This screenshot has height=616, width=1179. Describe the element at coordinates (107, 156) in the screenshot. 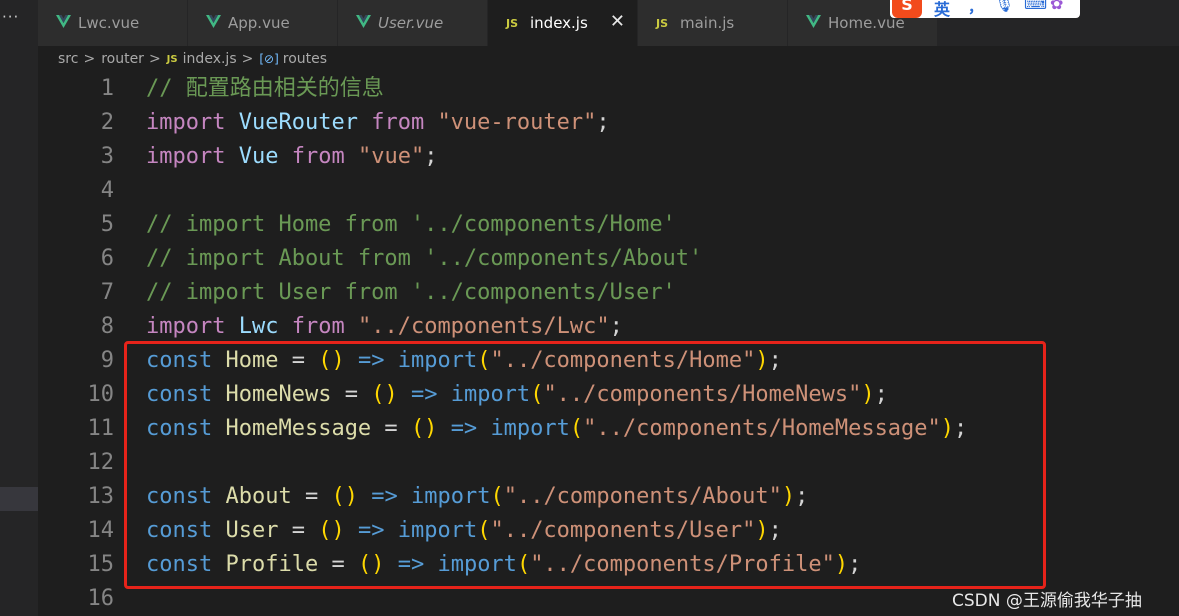

I see `line-number: 3` at that location.